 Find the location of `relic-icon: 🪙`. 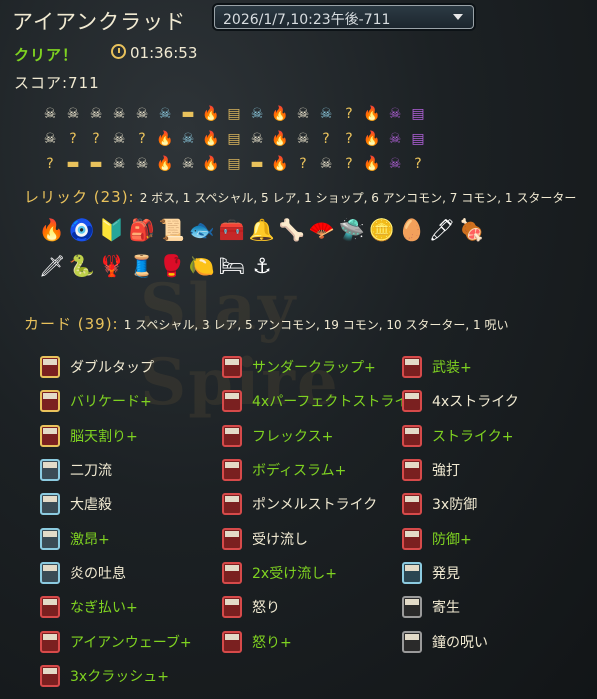

relic-icon: 🪙 is located at coordinates (382, 230).